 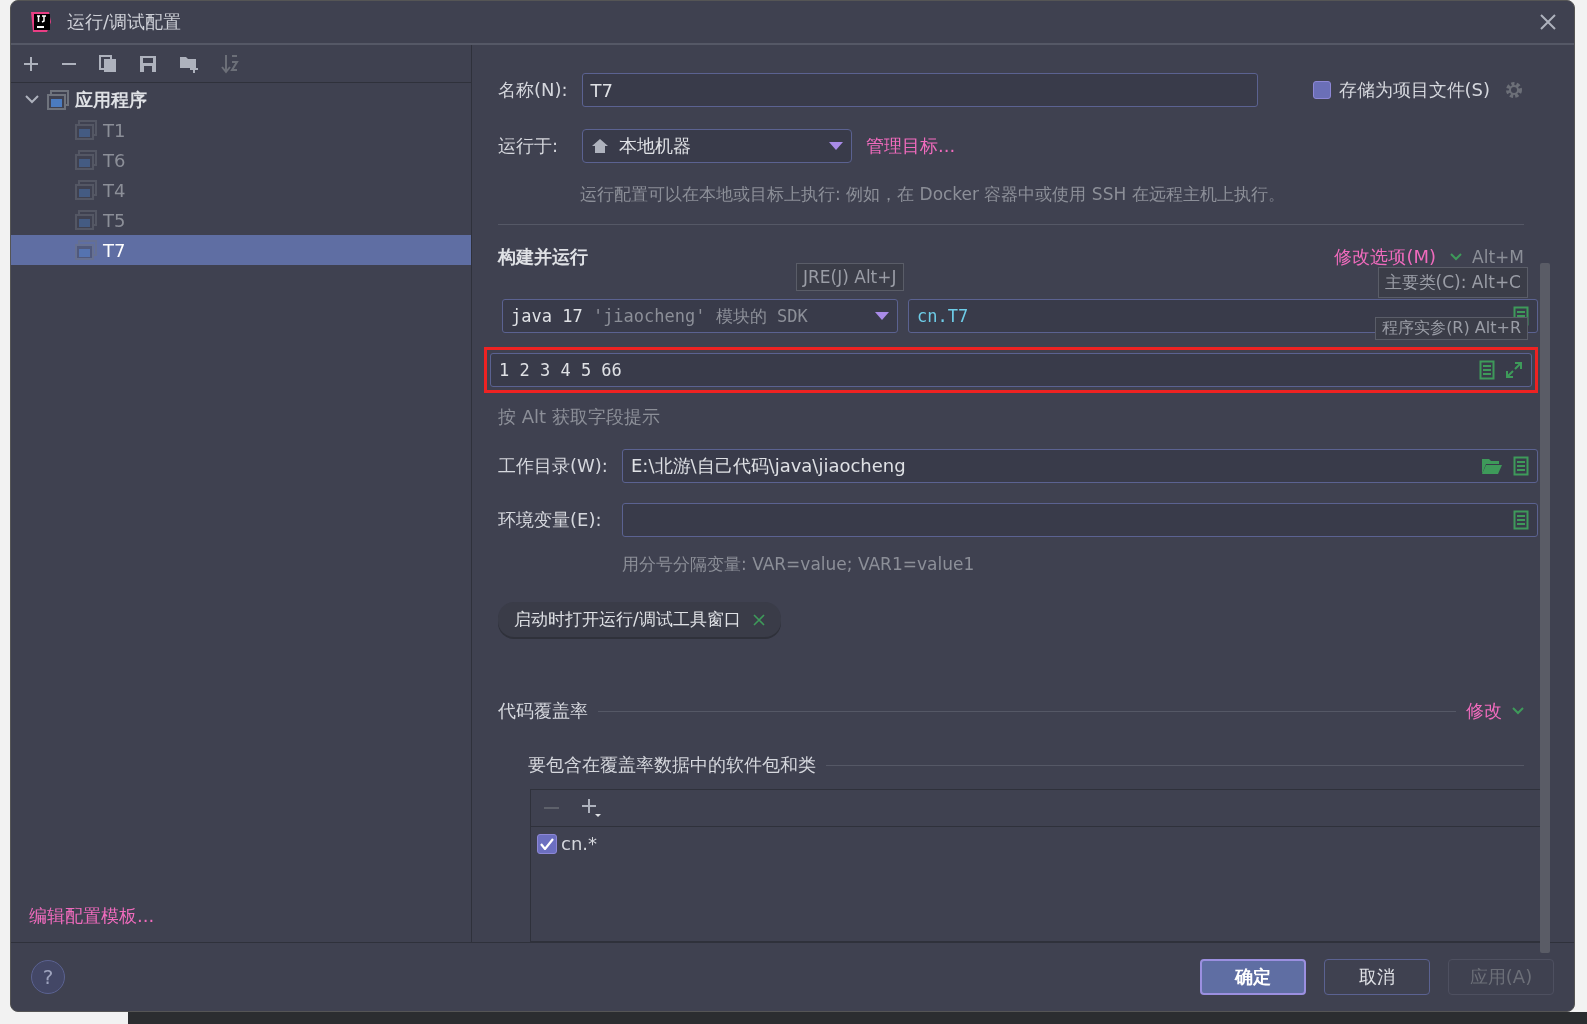 What do you see at coordinates (529, 146) in the screenshot?
I see `field-label: 运行于:` at bounding box center [529, 146].